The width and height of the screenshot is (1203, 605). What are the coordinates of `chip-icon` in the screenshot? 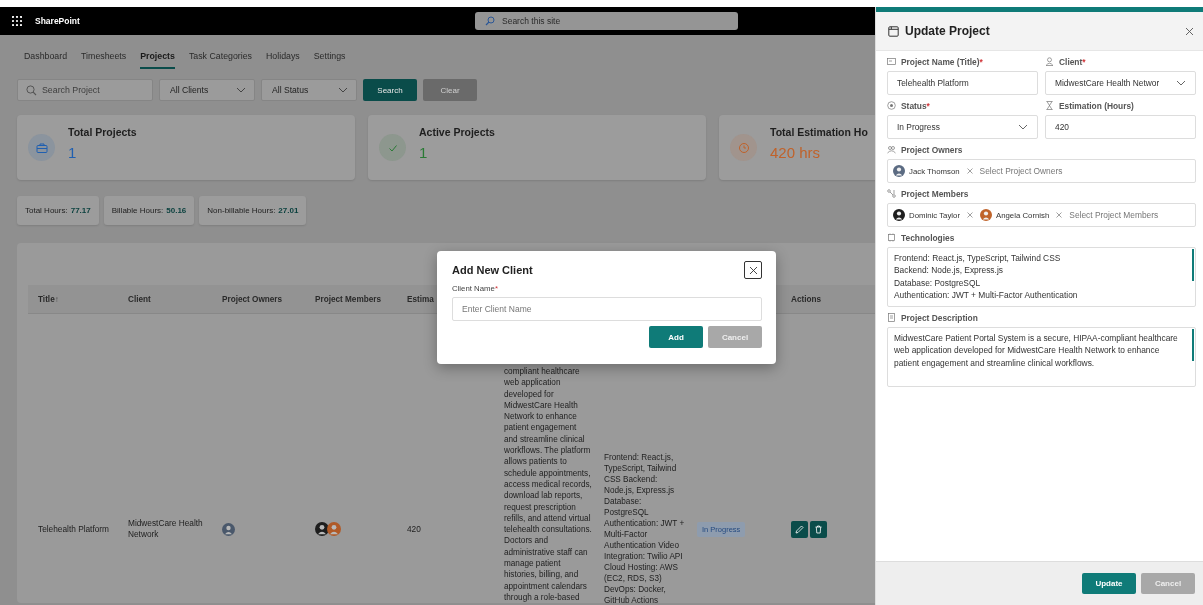 It's located at (891, 237).